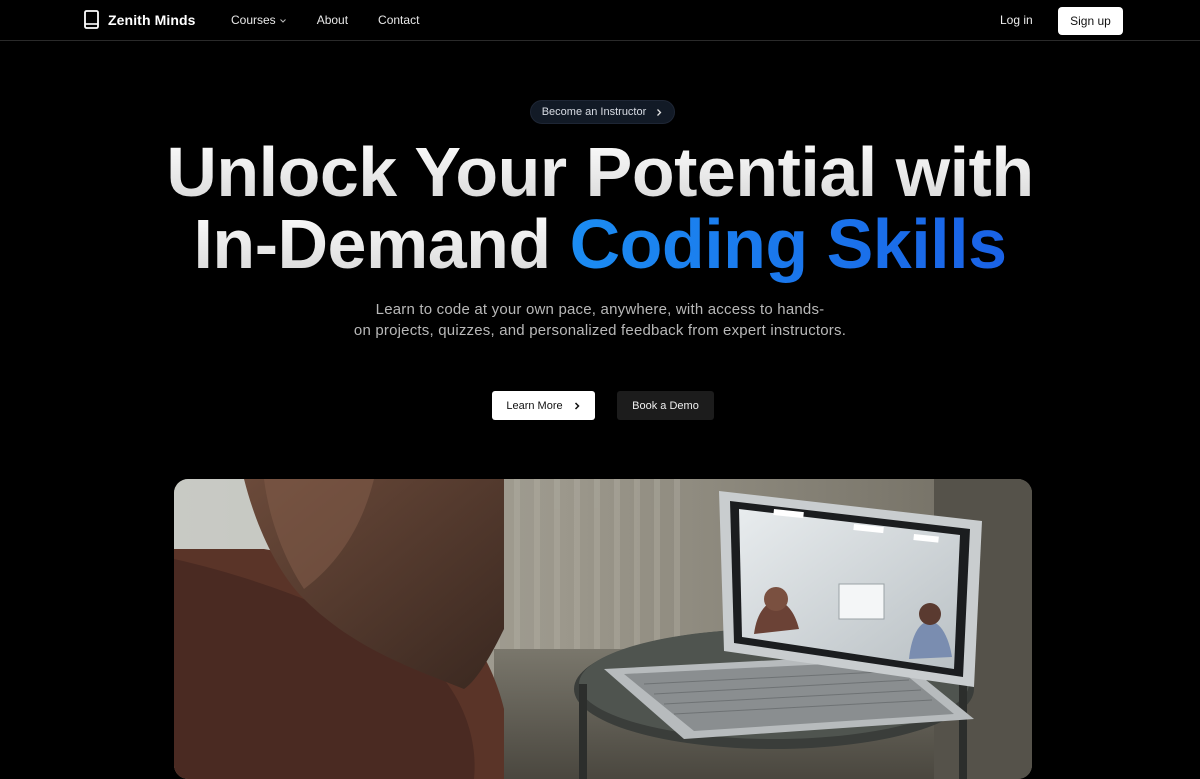 The image size is (1200, 779). What do you see at coordinates (1016, 20) in the screenshot?
I see `login-link: Log in` at bounding box center [1016, 20].